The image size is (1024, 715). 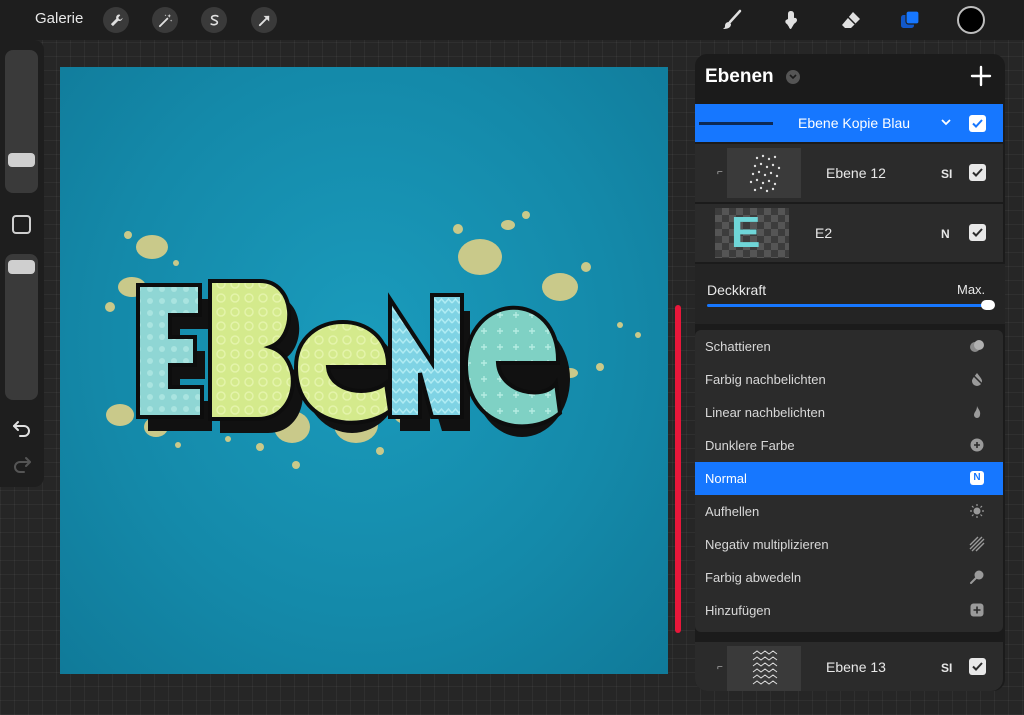 What do you see at coordinates (22, 464) in the screenshot?
I see `redo-icon` at bounding box center [22, 464].